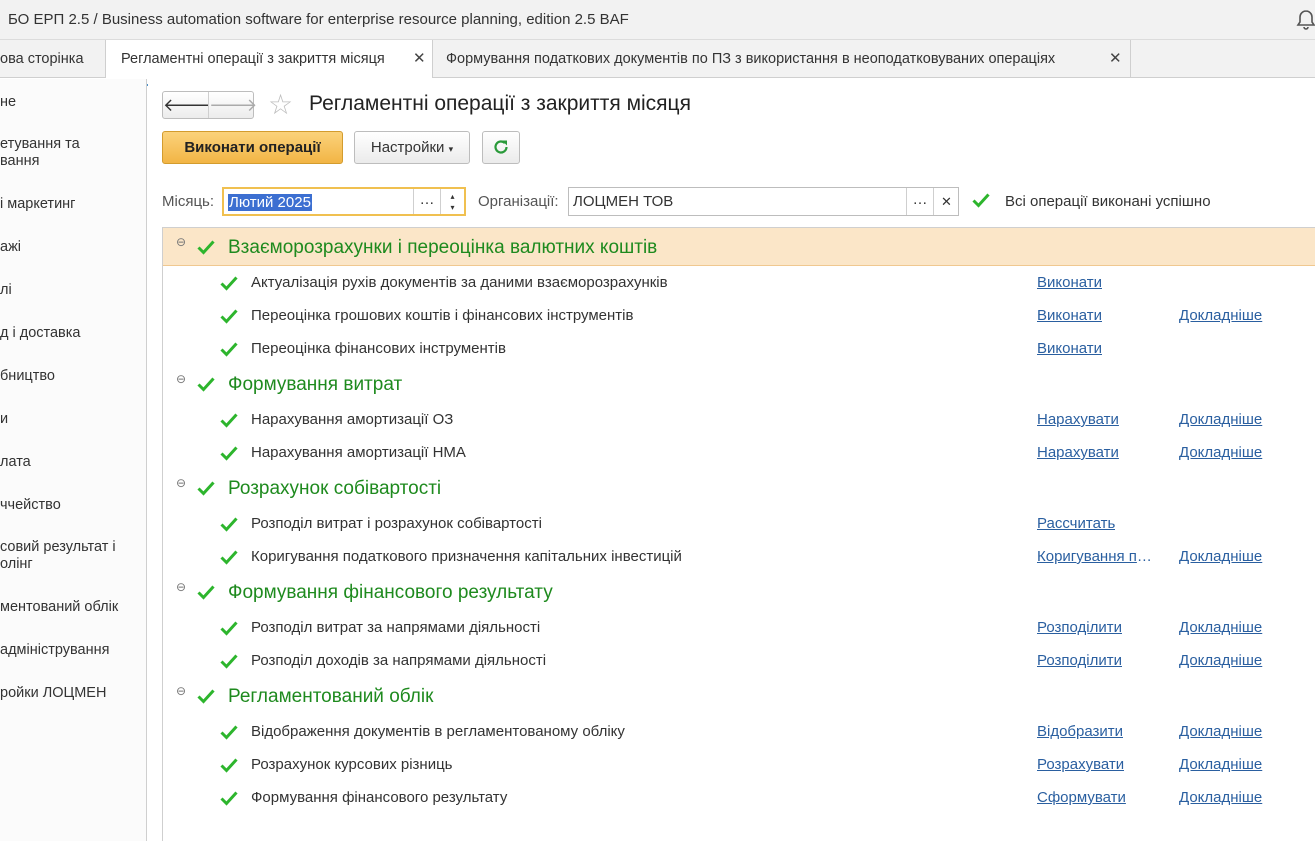 This screenshot has width=1315, height=841. What do you see at coordinates (73, 693) in the screenshot?
I see `sidebar-item-lotsmen-settings: ройки ЛОЦМЕН` at bounding box center [73, 693].